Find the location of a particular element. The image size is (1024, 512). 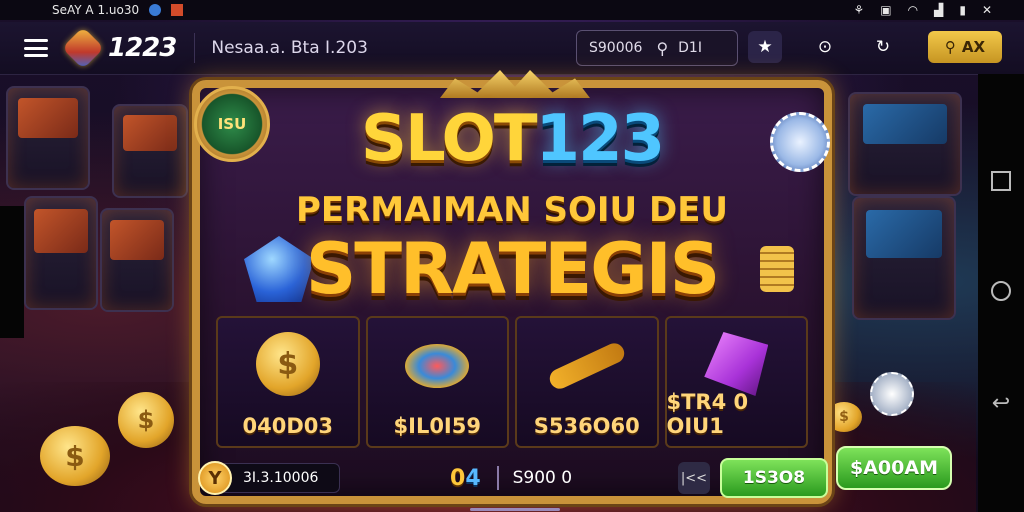

header-divider is located at coordinates (195, 48).